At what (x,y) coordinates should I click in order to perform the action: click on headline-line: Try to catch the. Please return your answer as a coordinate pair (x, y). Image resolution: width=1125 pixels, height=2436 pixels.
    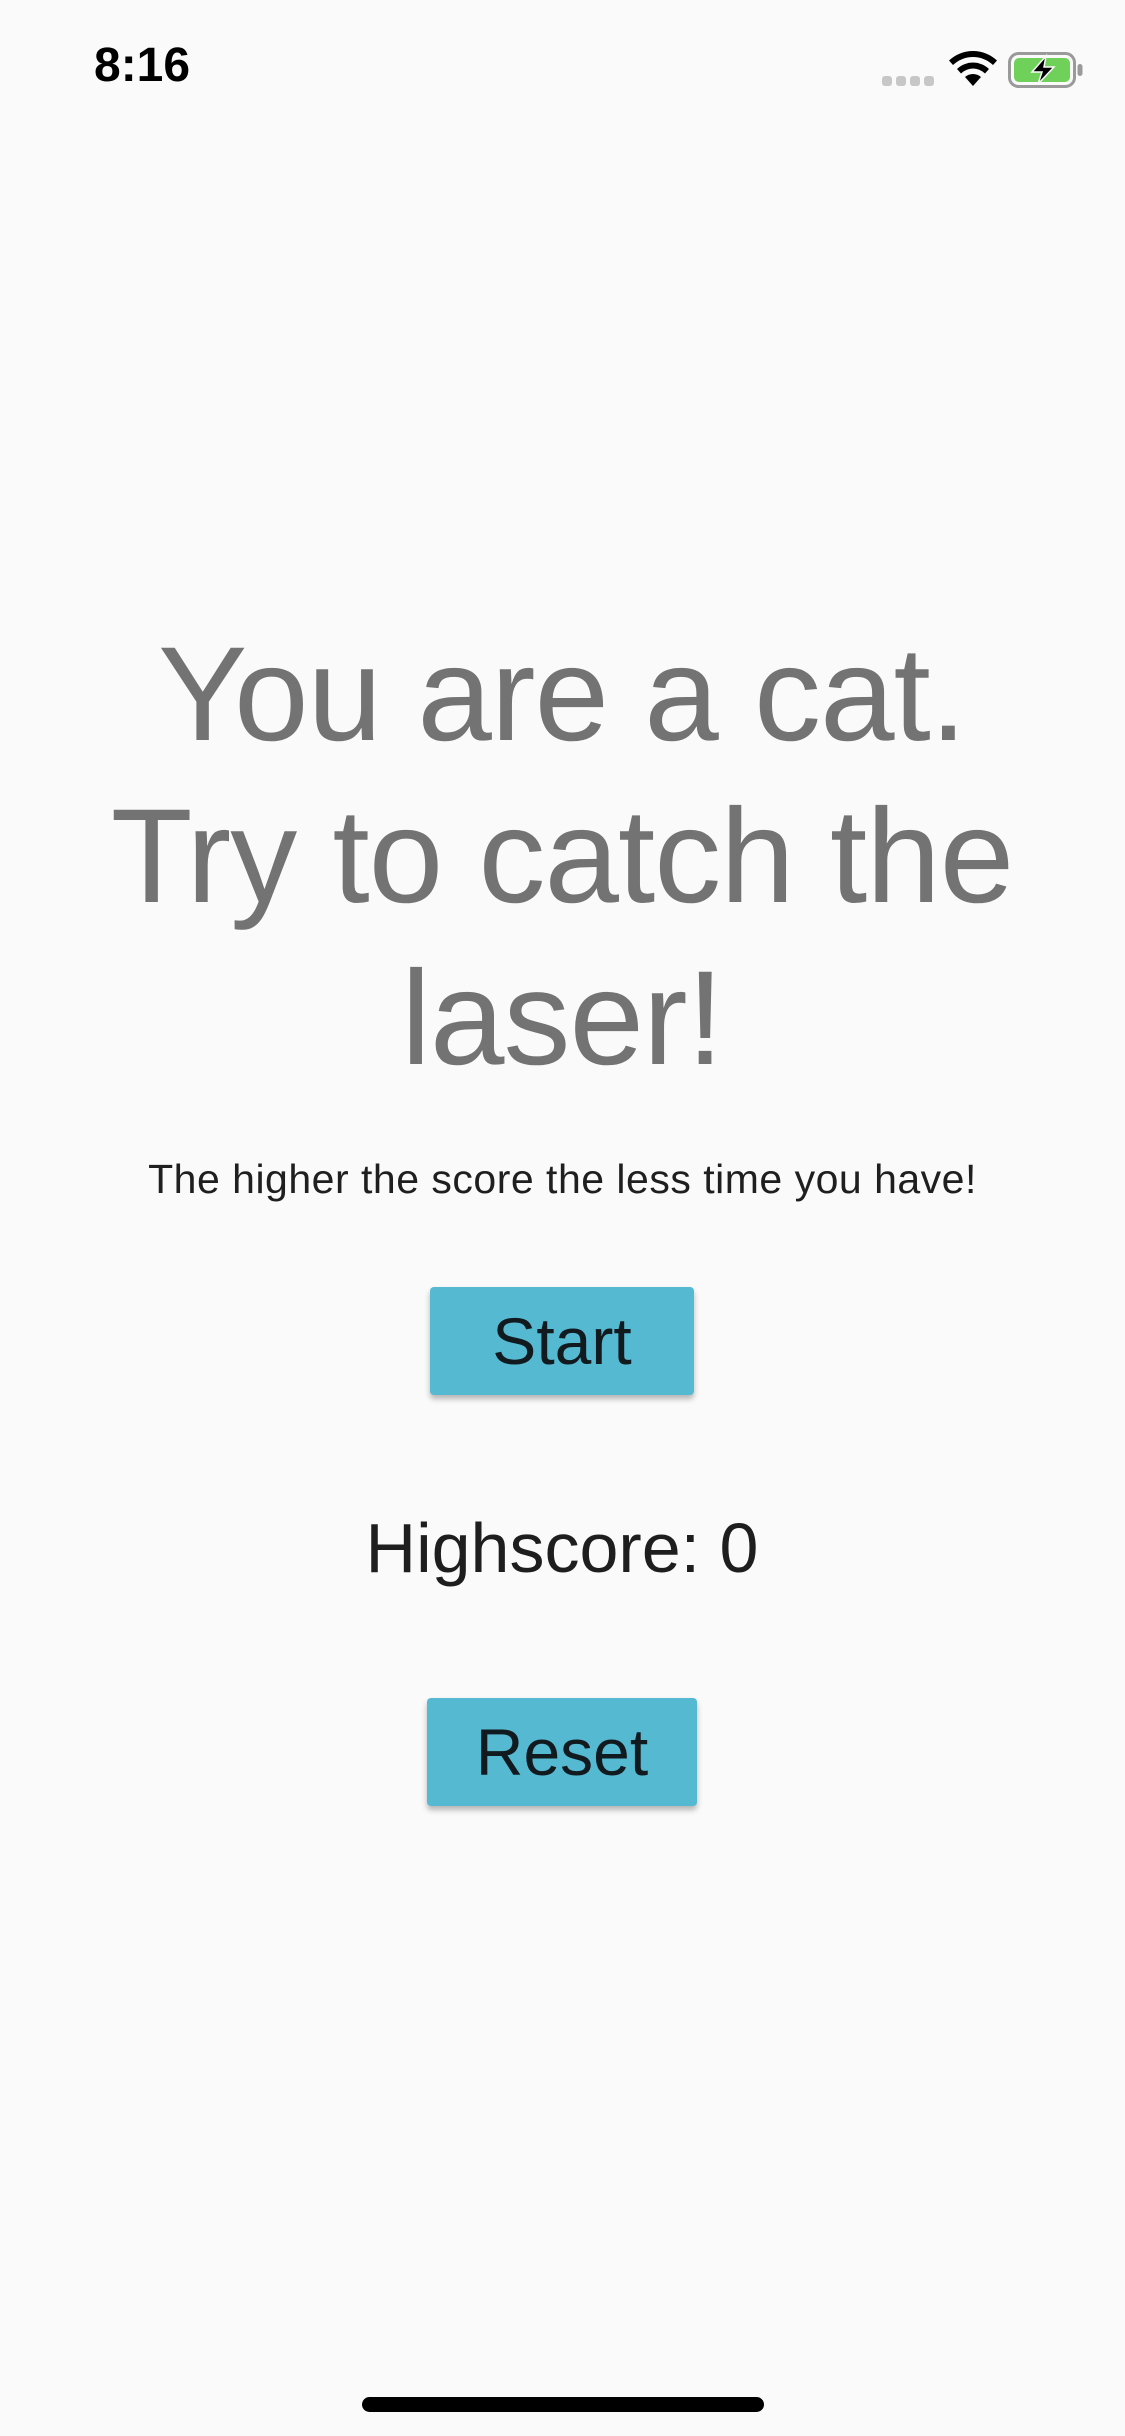
    Looking at the image, I should click on (562, 856).